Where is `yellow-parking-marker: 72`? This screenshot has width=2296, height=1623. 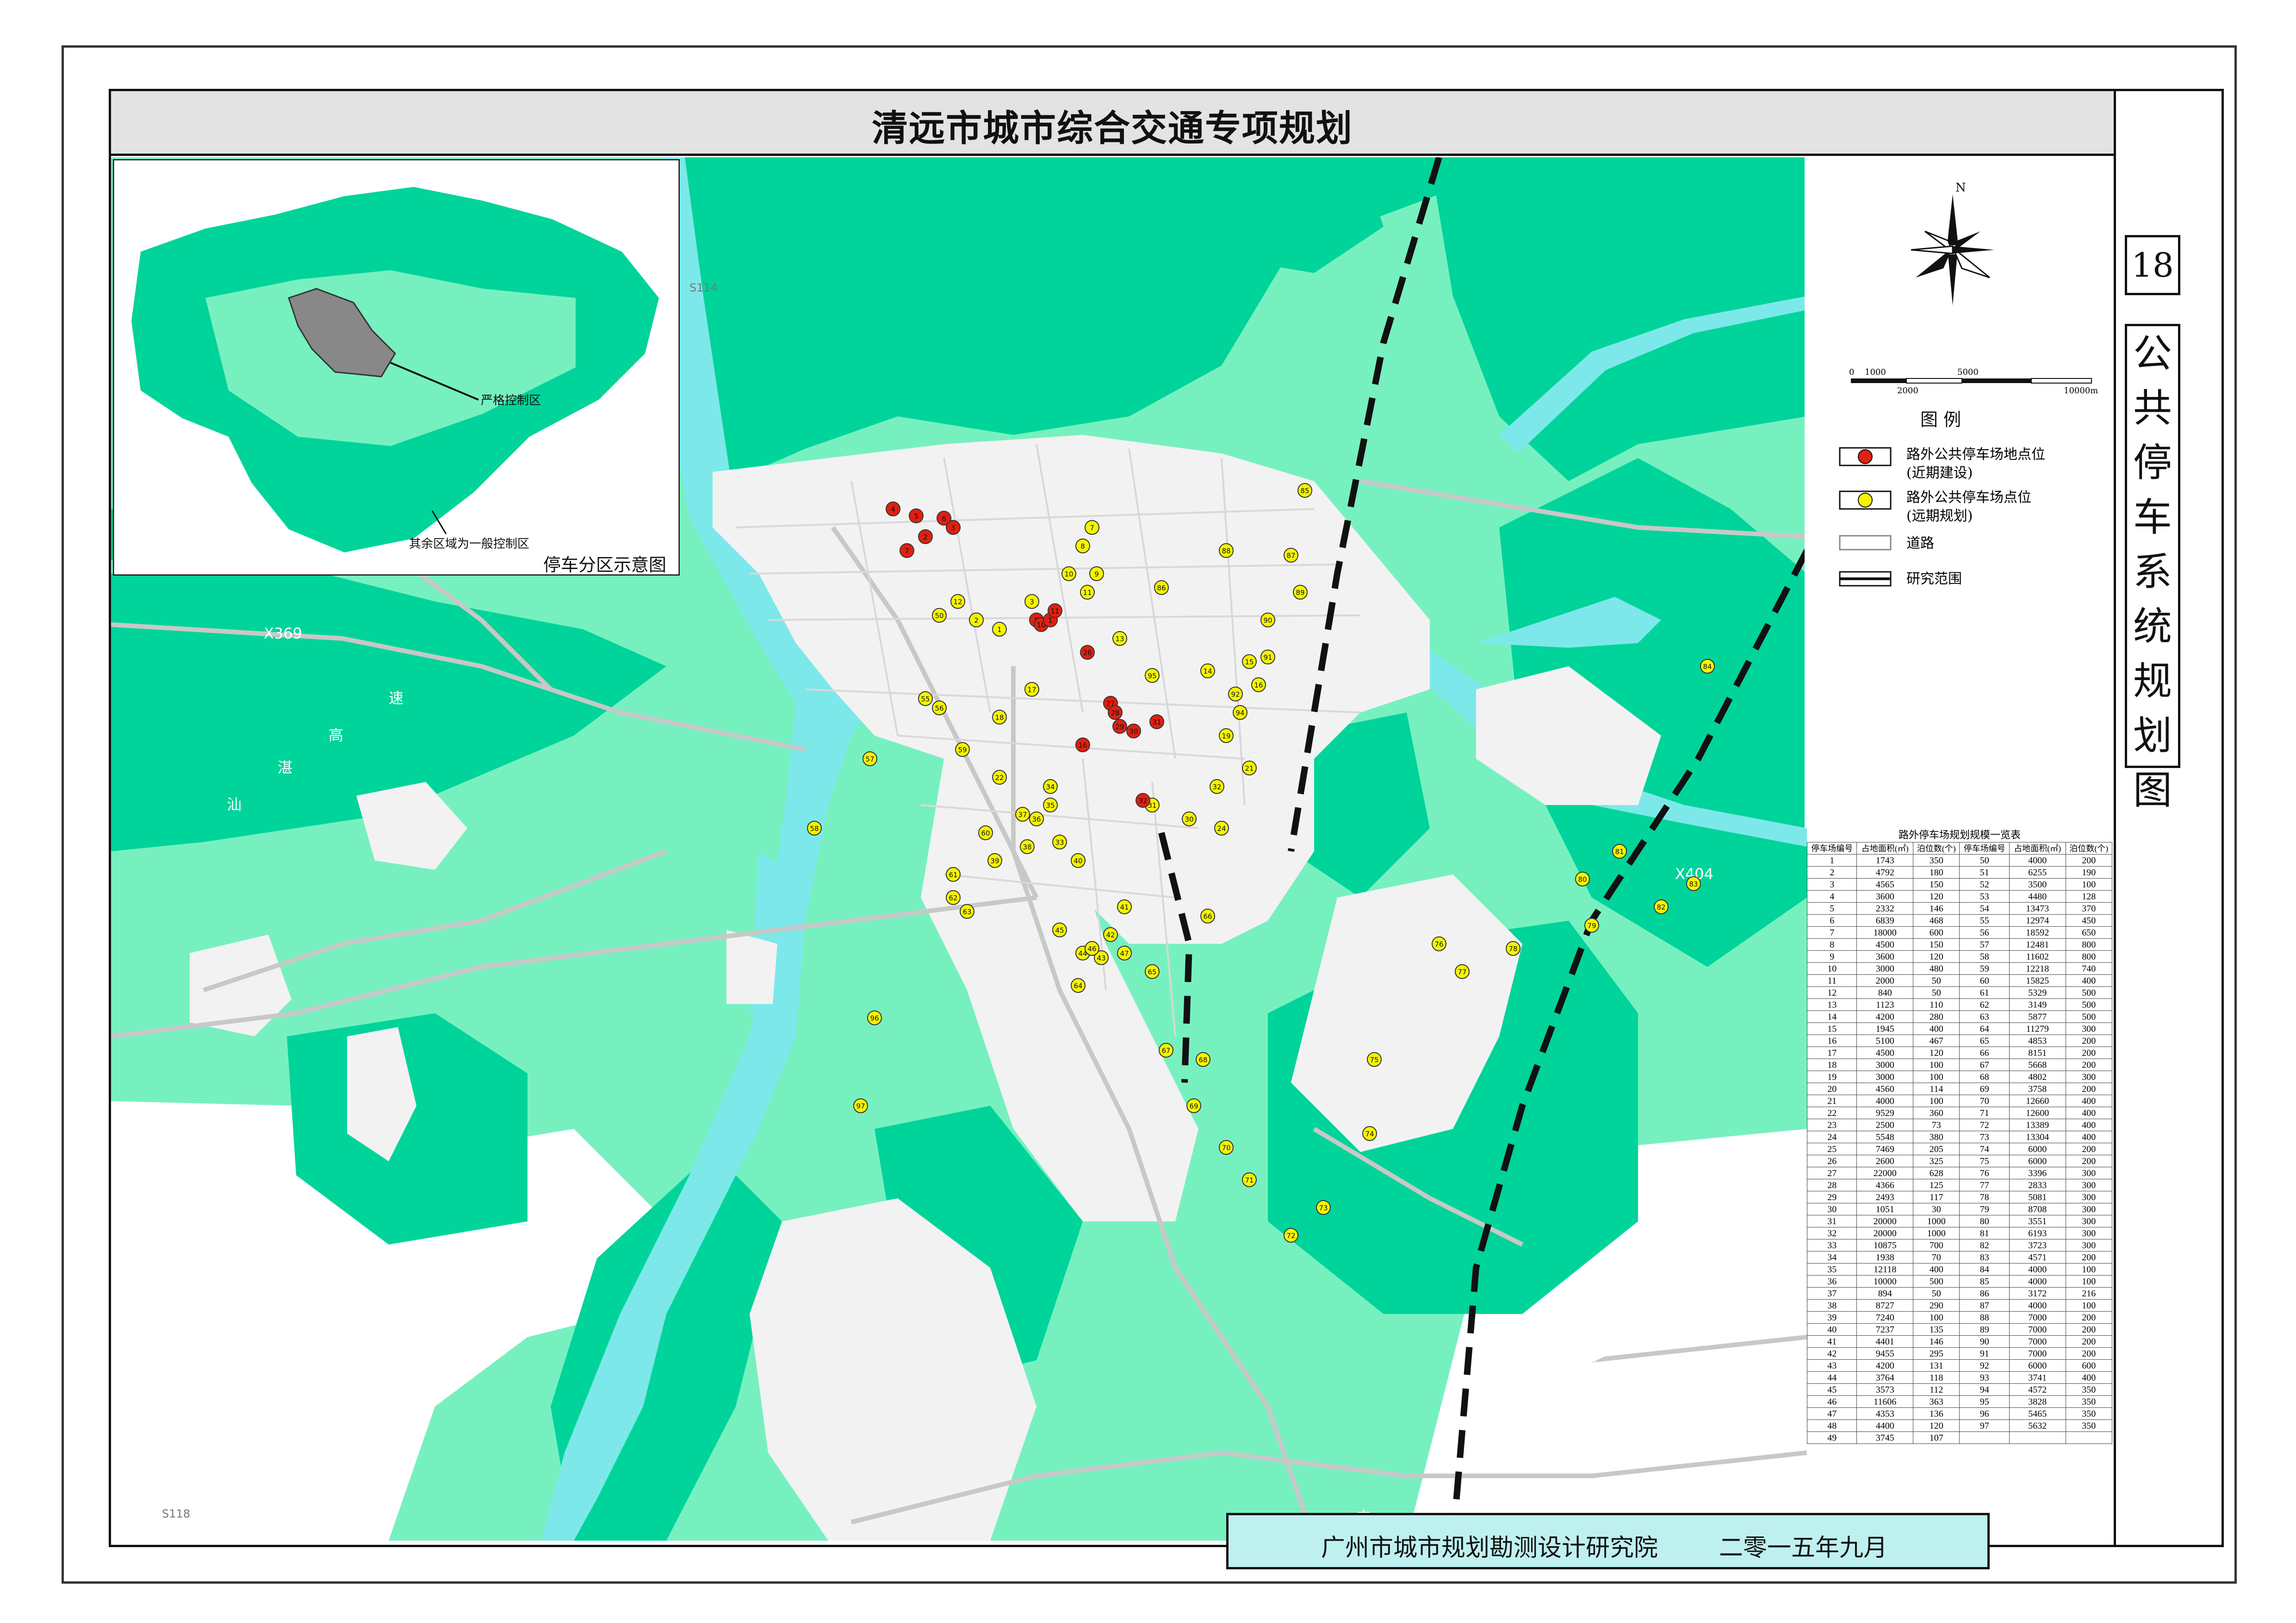 yellow-parking-marker: 72 is located at coordinates (1291, 1235).